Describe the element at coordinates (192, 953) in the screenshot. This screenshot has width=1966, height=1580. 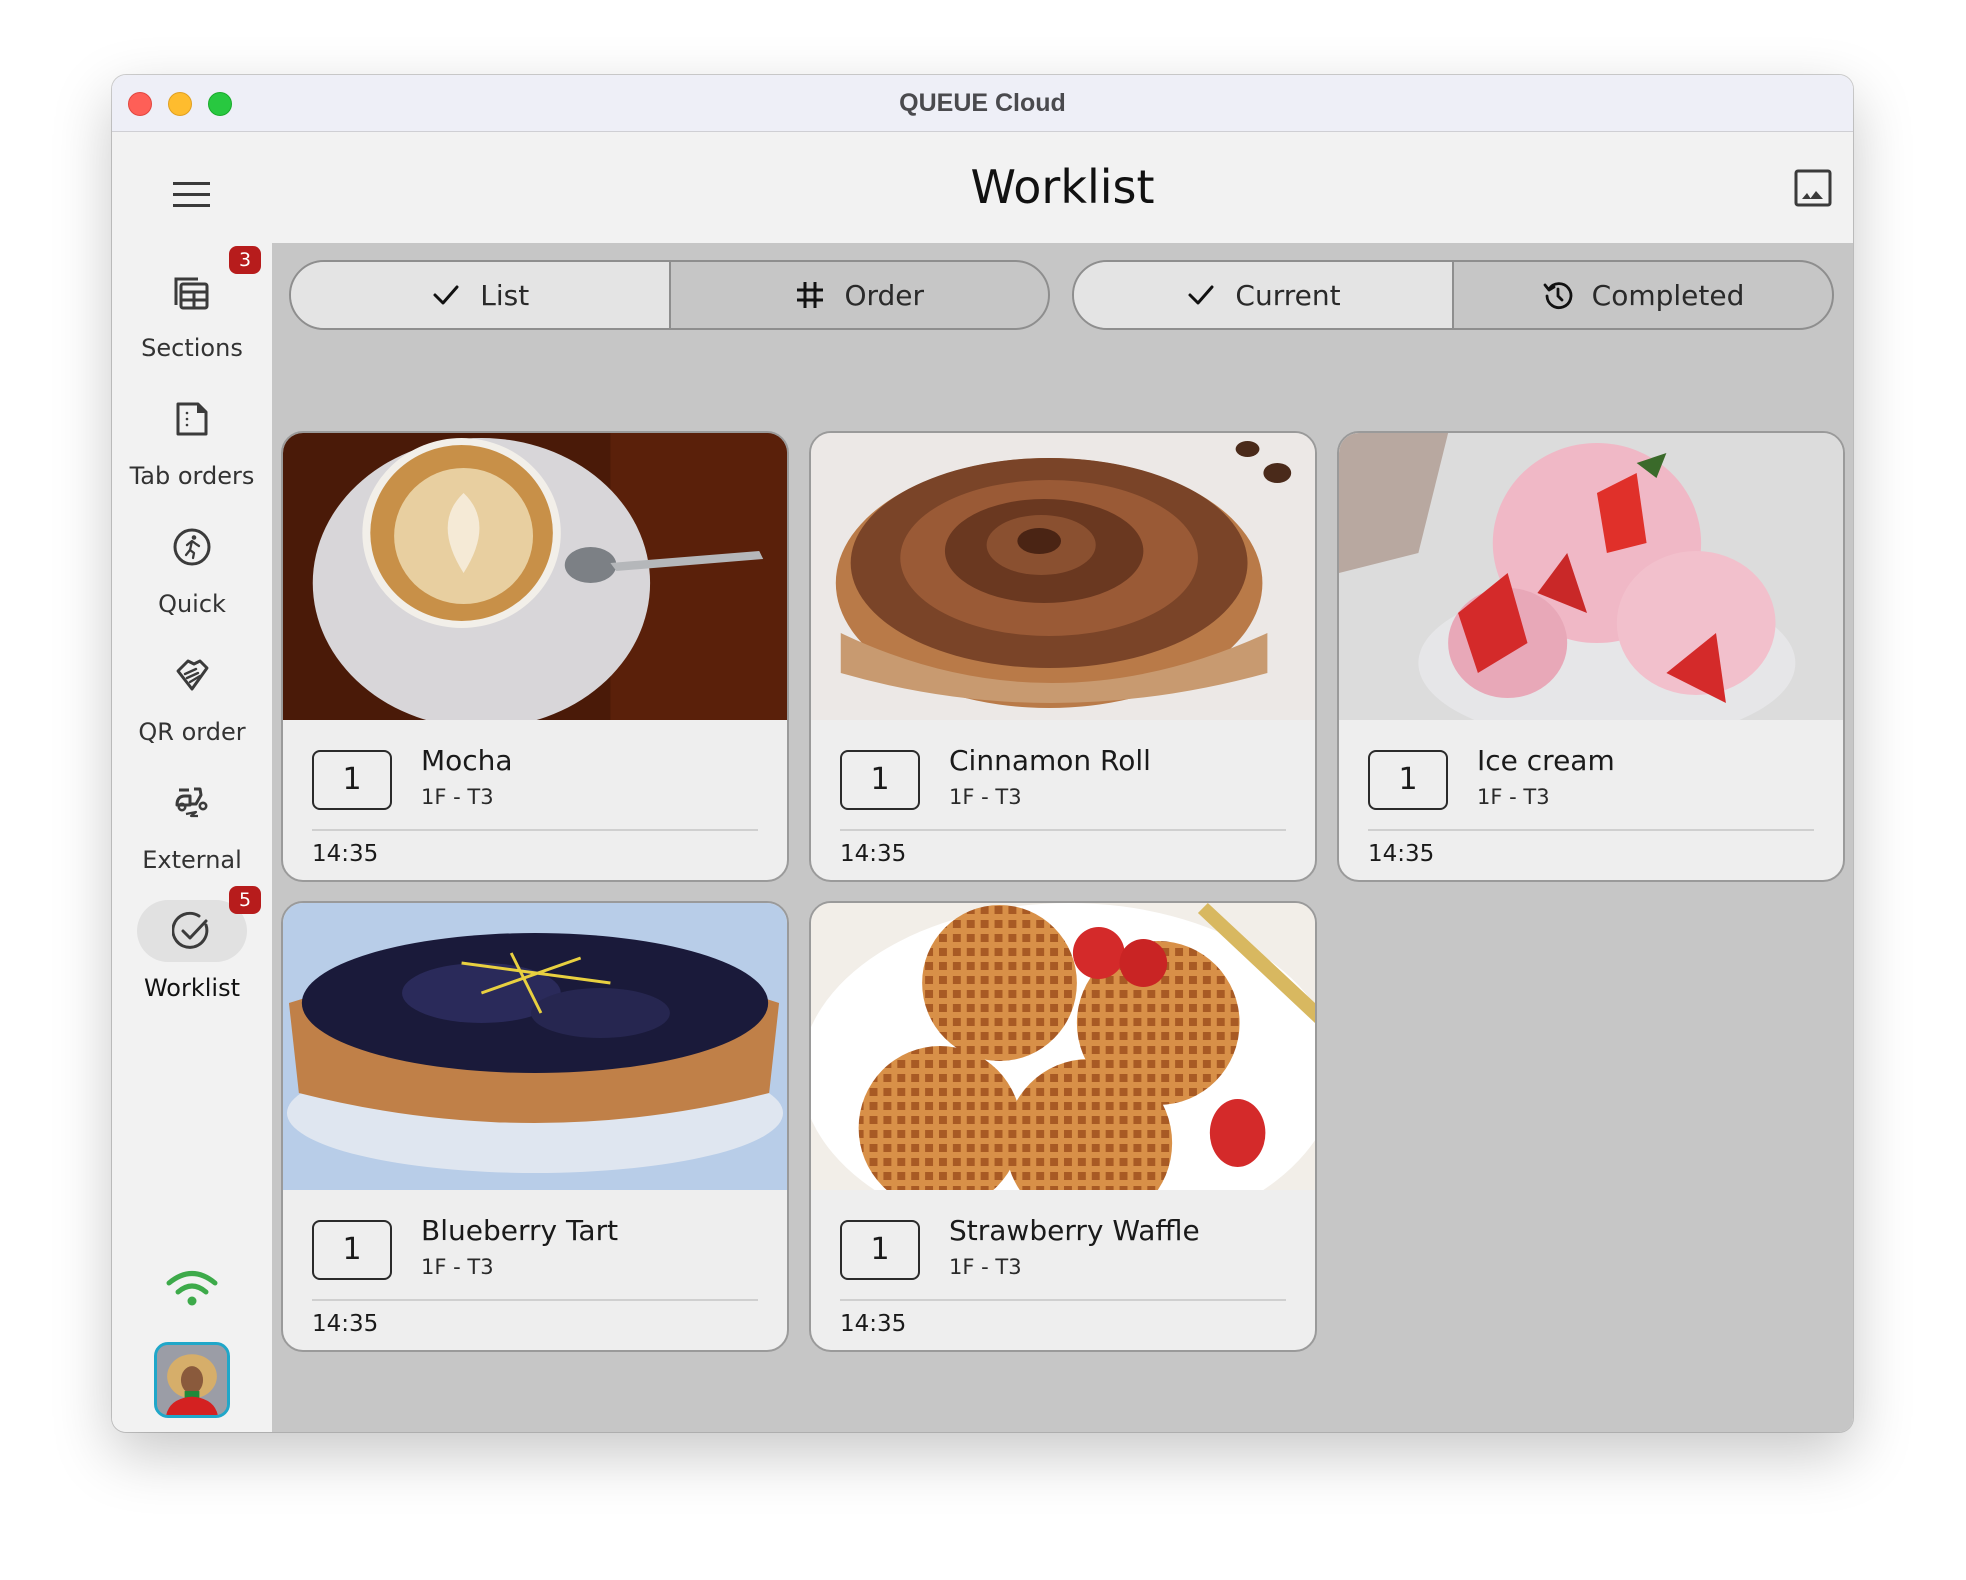
I see `sidebar-item-worklist: 5 Worklist` at that location.